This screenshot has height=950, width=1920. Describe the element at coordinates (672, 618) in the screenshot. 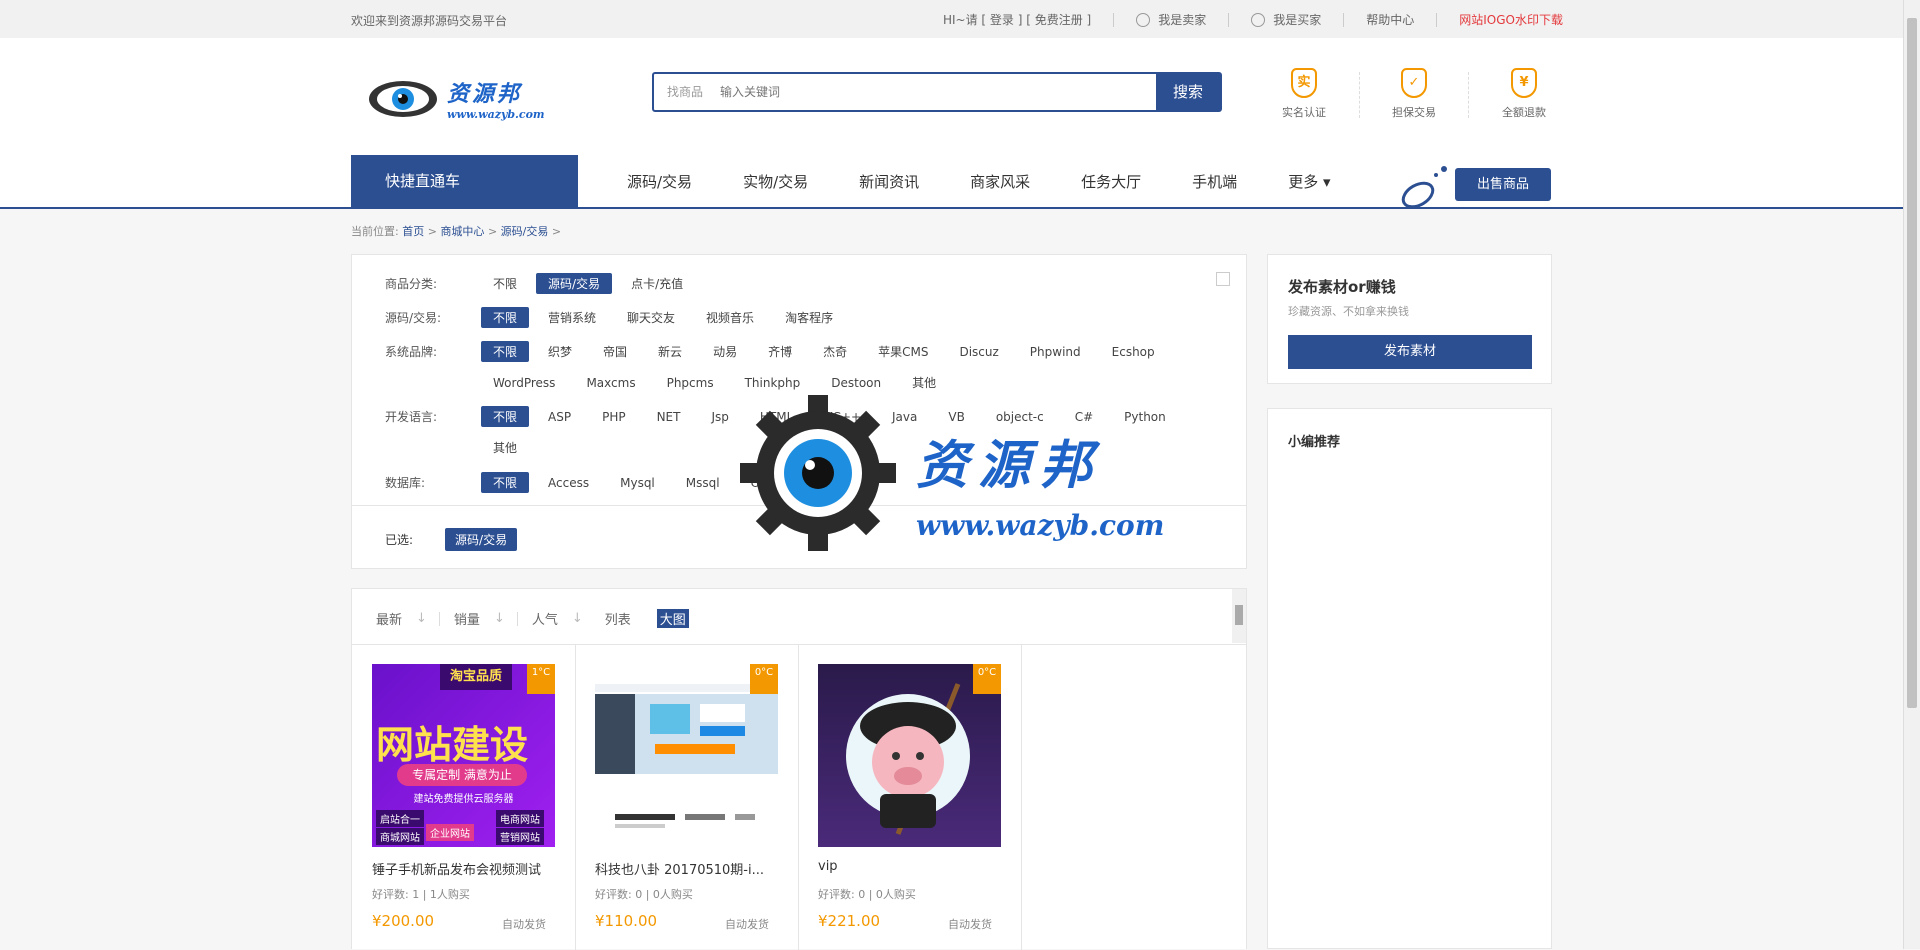

I see `view-grid: 大图` at that location.